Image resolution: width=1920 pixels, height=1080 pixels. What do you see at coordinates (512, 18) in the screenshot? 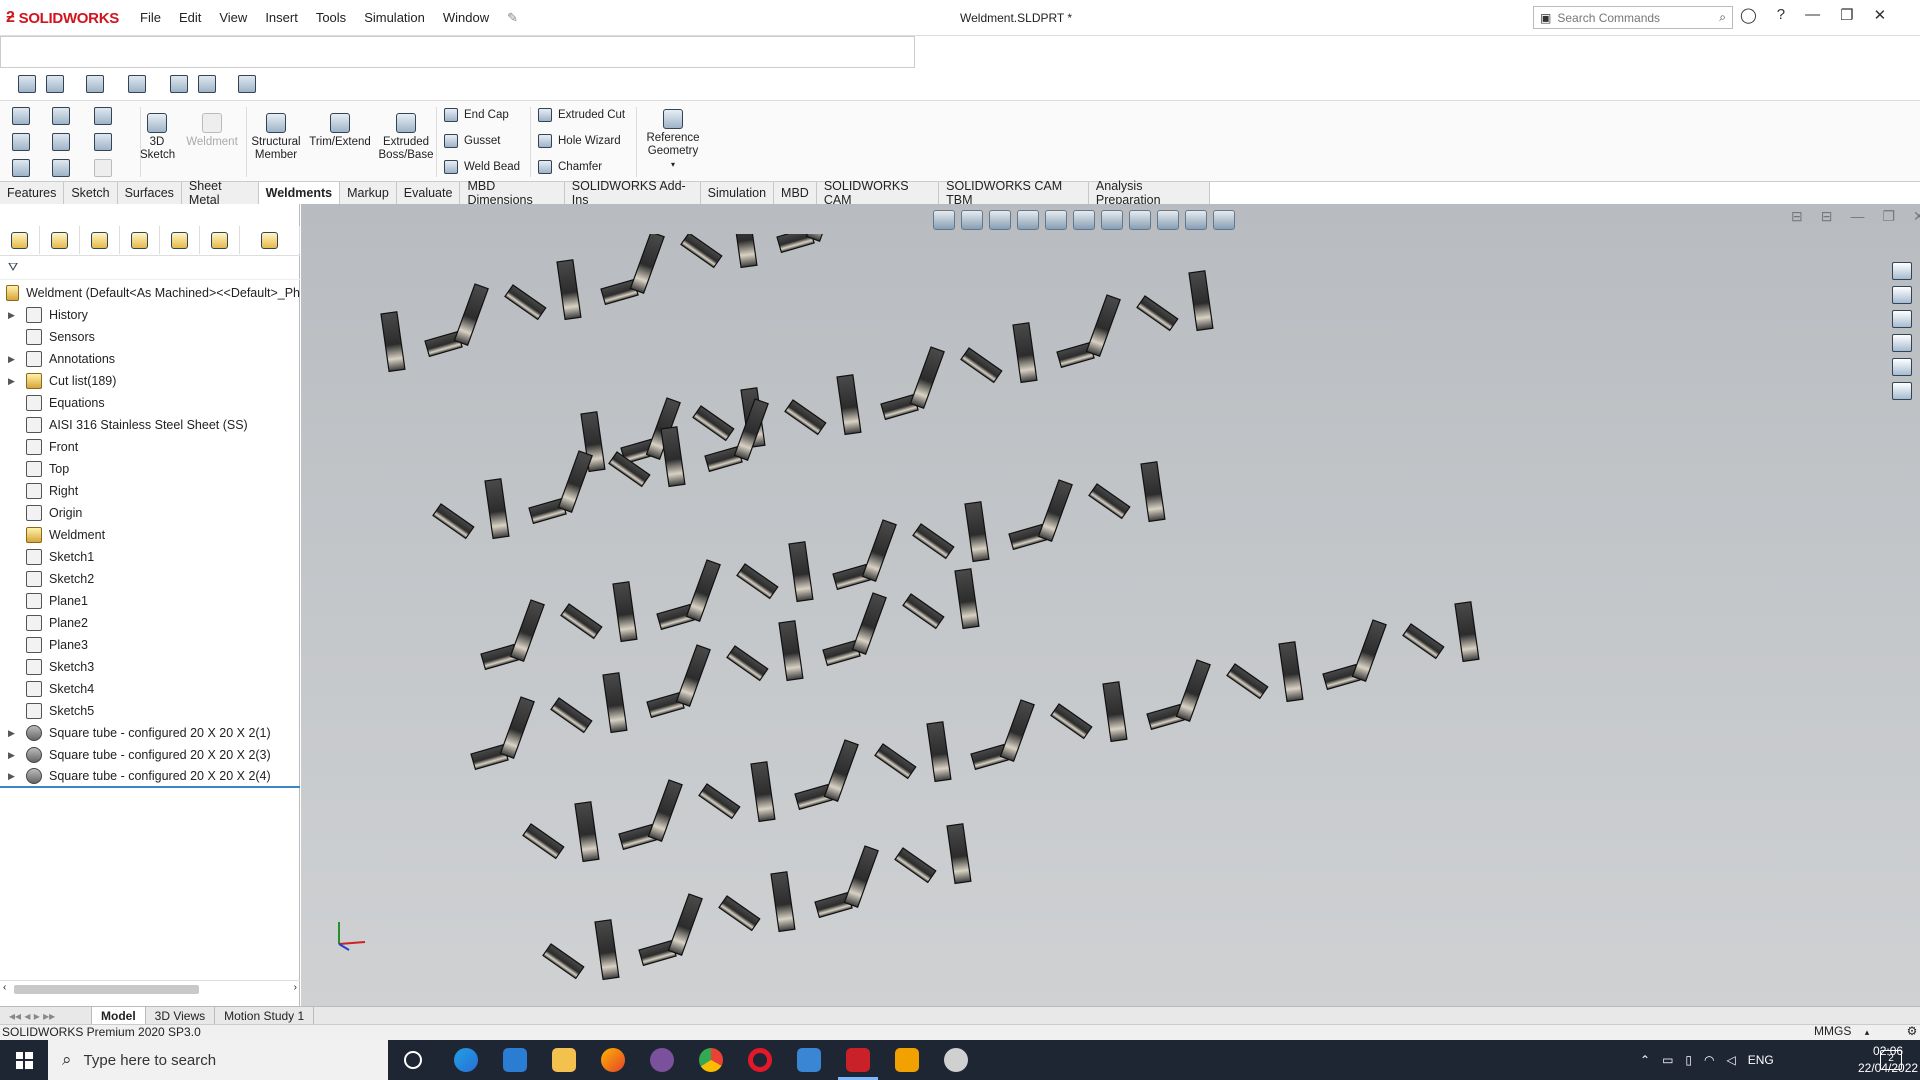
I see `pin-icon: ✎` at bounding box center [512, 18].